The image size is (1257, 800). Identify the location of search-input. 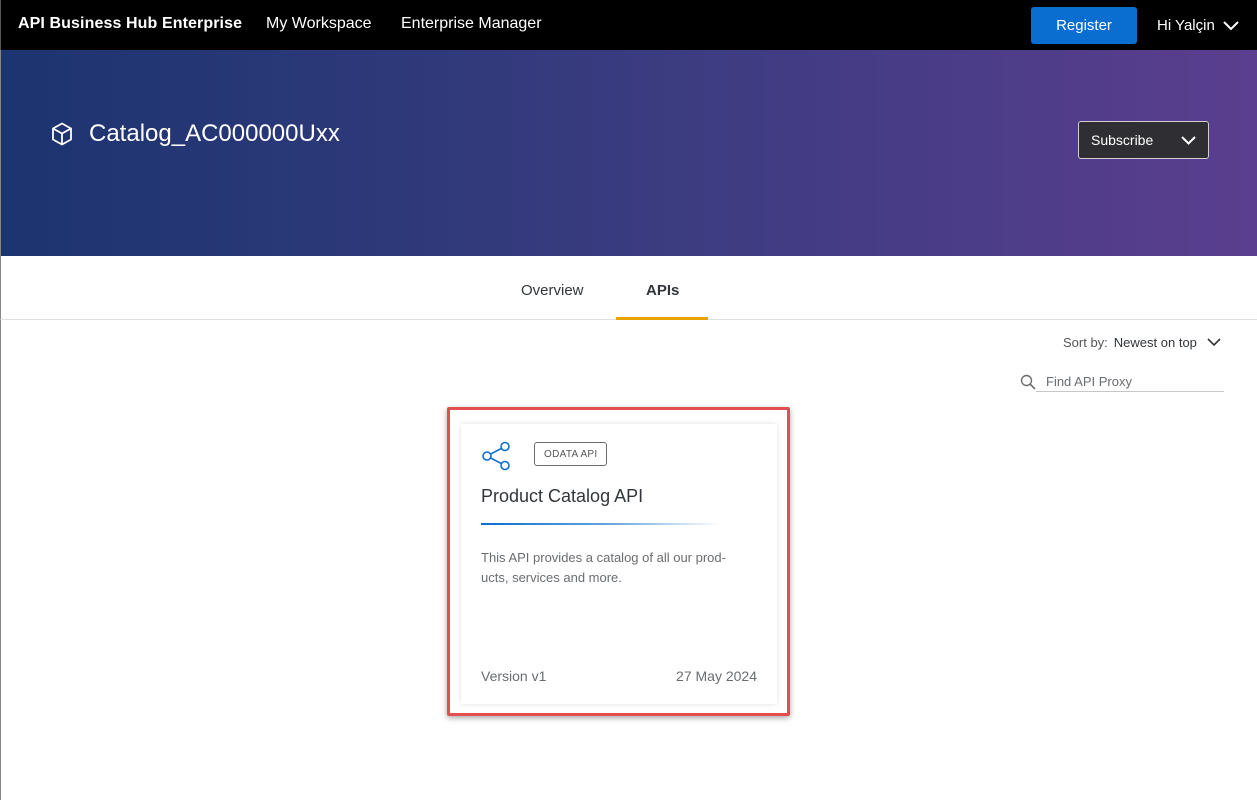
(1130, 382).